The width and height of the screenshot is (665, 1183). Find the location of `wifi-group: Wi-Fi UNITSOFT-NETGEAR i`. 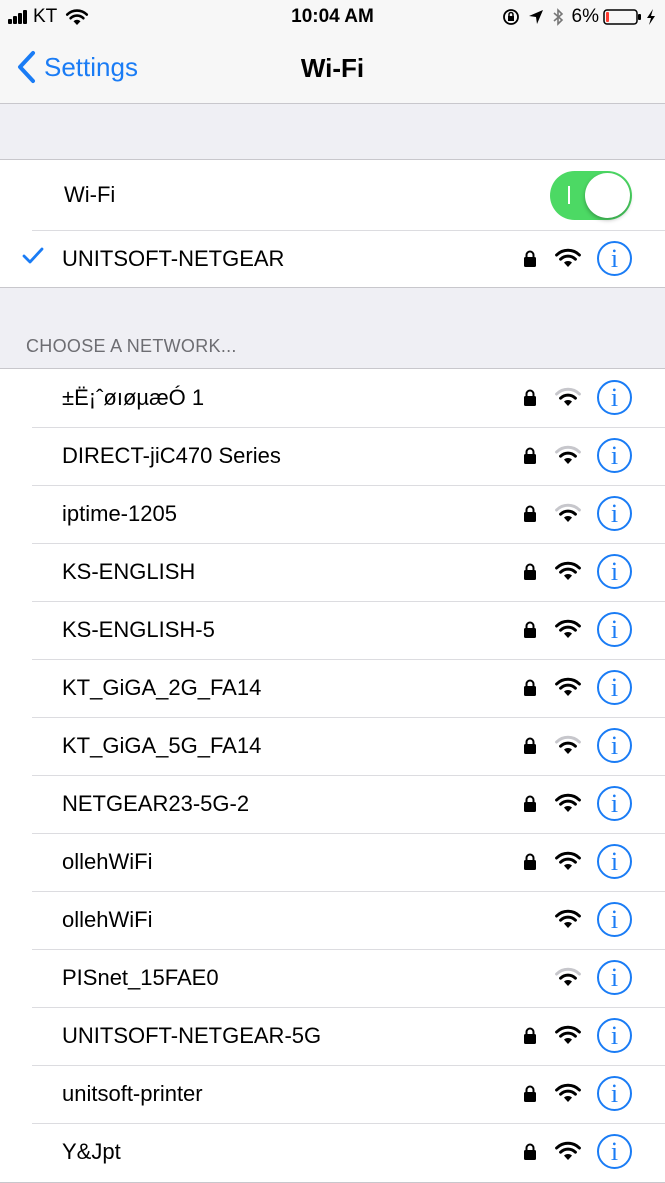

wifi-group: Wi-Fi UNITSOFT-NETGEAR i is located at coordinates (332, 223).